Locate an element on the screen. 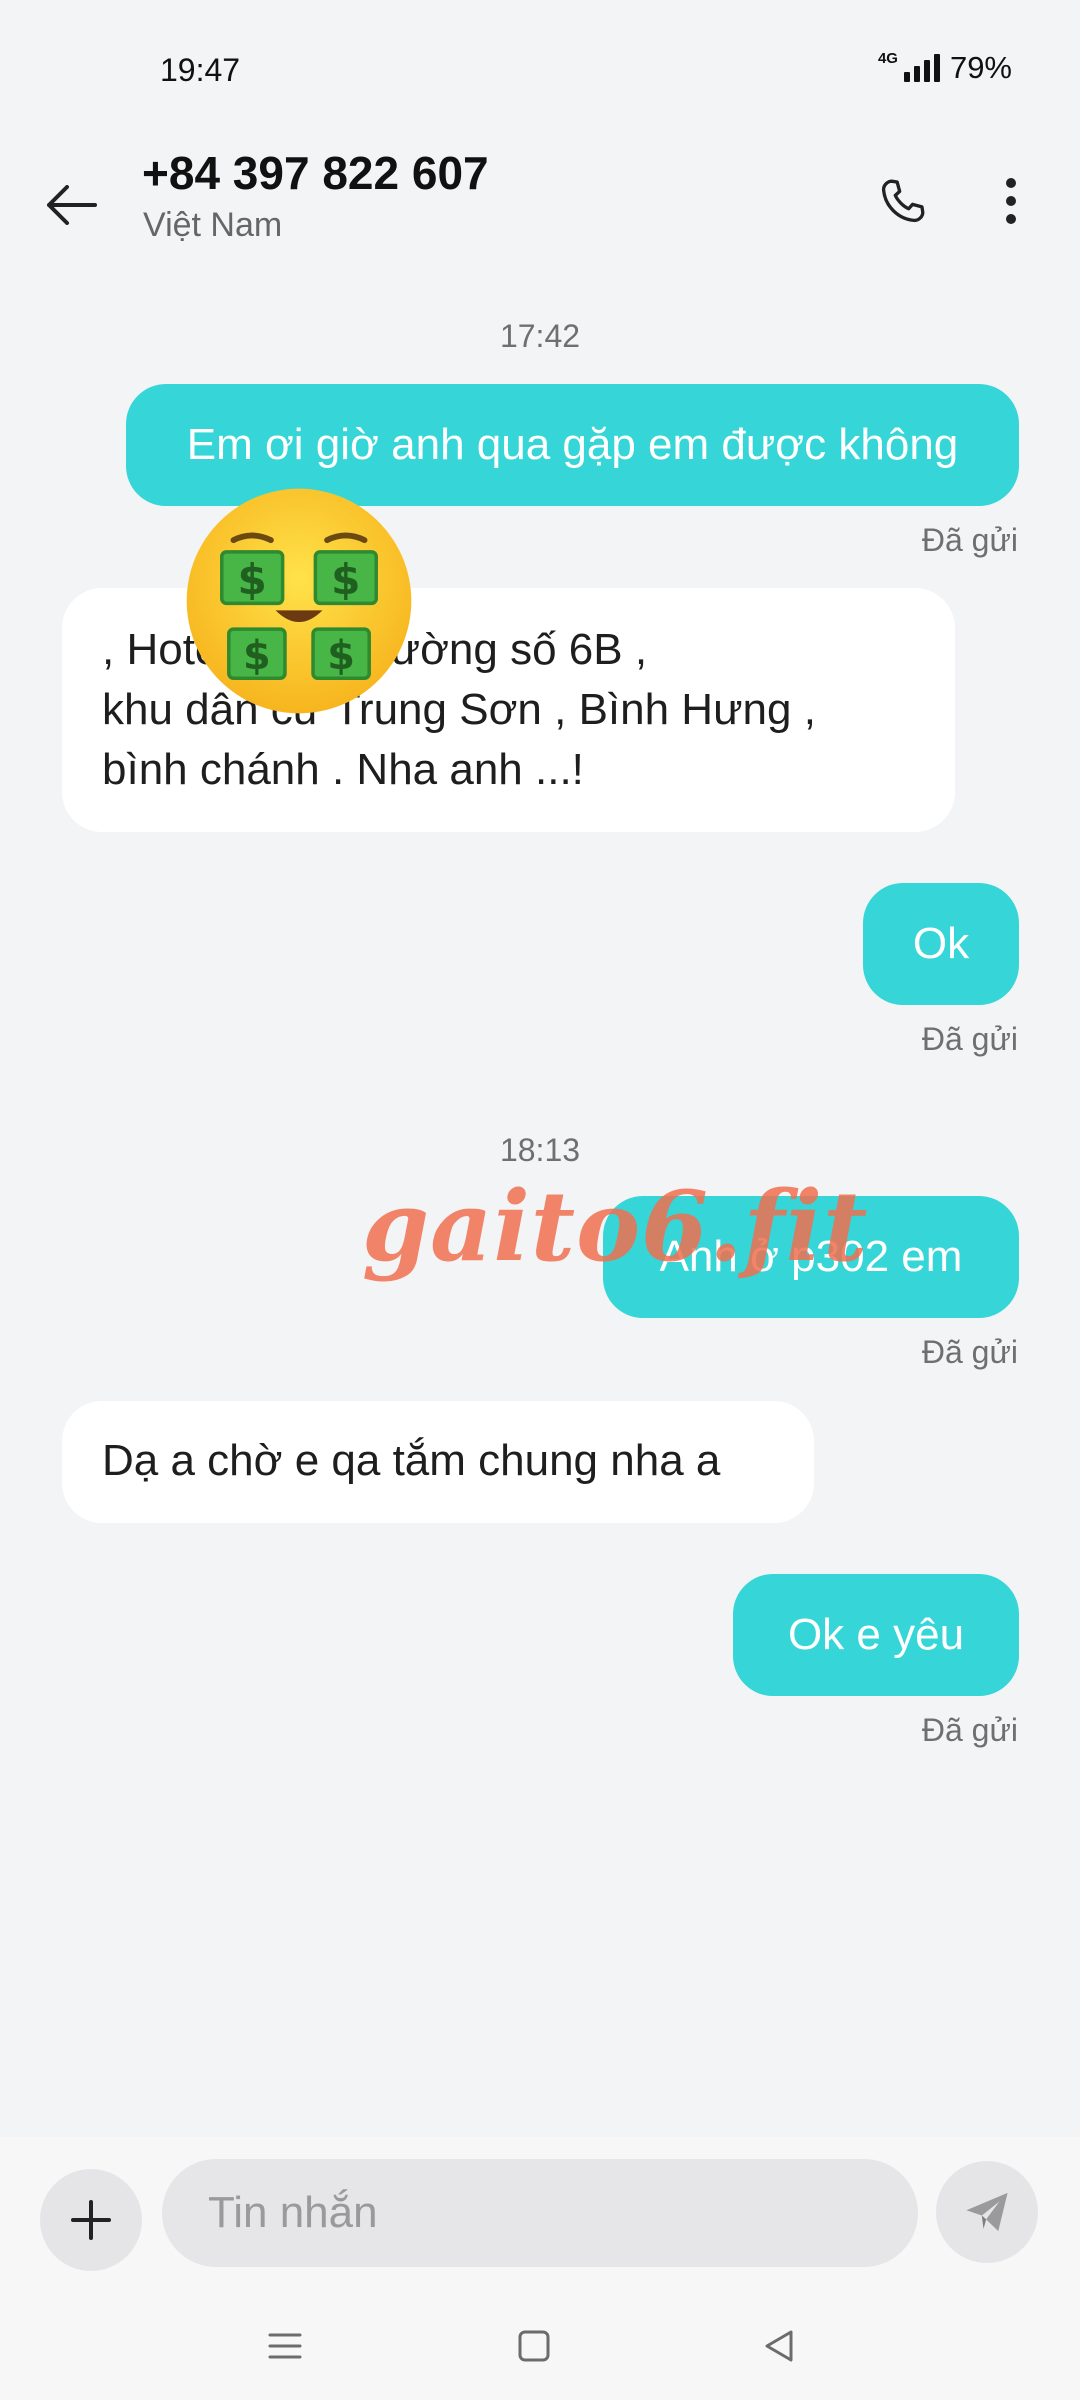 The height and width of the screenshot is (2400, 1080). back-nav-button is located at coordinates (780, 2346).